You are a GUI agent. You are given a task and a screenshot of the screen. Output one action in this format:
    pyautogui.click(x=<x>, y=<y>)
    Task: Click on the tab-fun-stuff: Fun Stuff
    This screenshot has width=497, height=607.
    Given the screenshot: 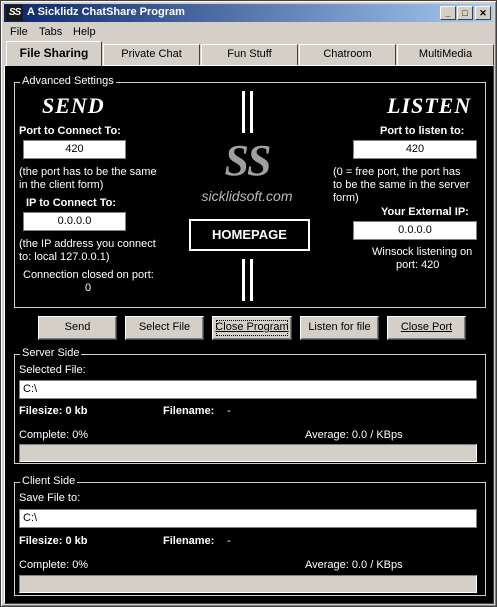 What is the action you would take?
    pyautogui.click(x=249, y=54)
    